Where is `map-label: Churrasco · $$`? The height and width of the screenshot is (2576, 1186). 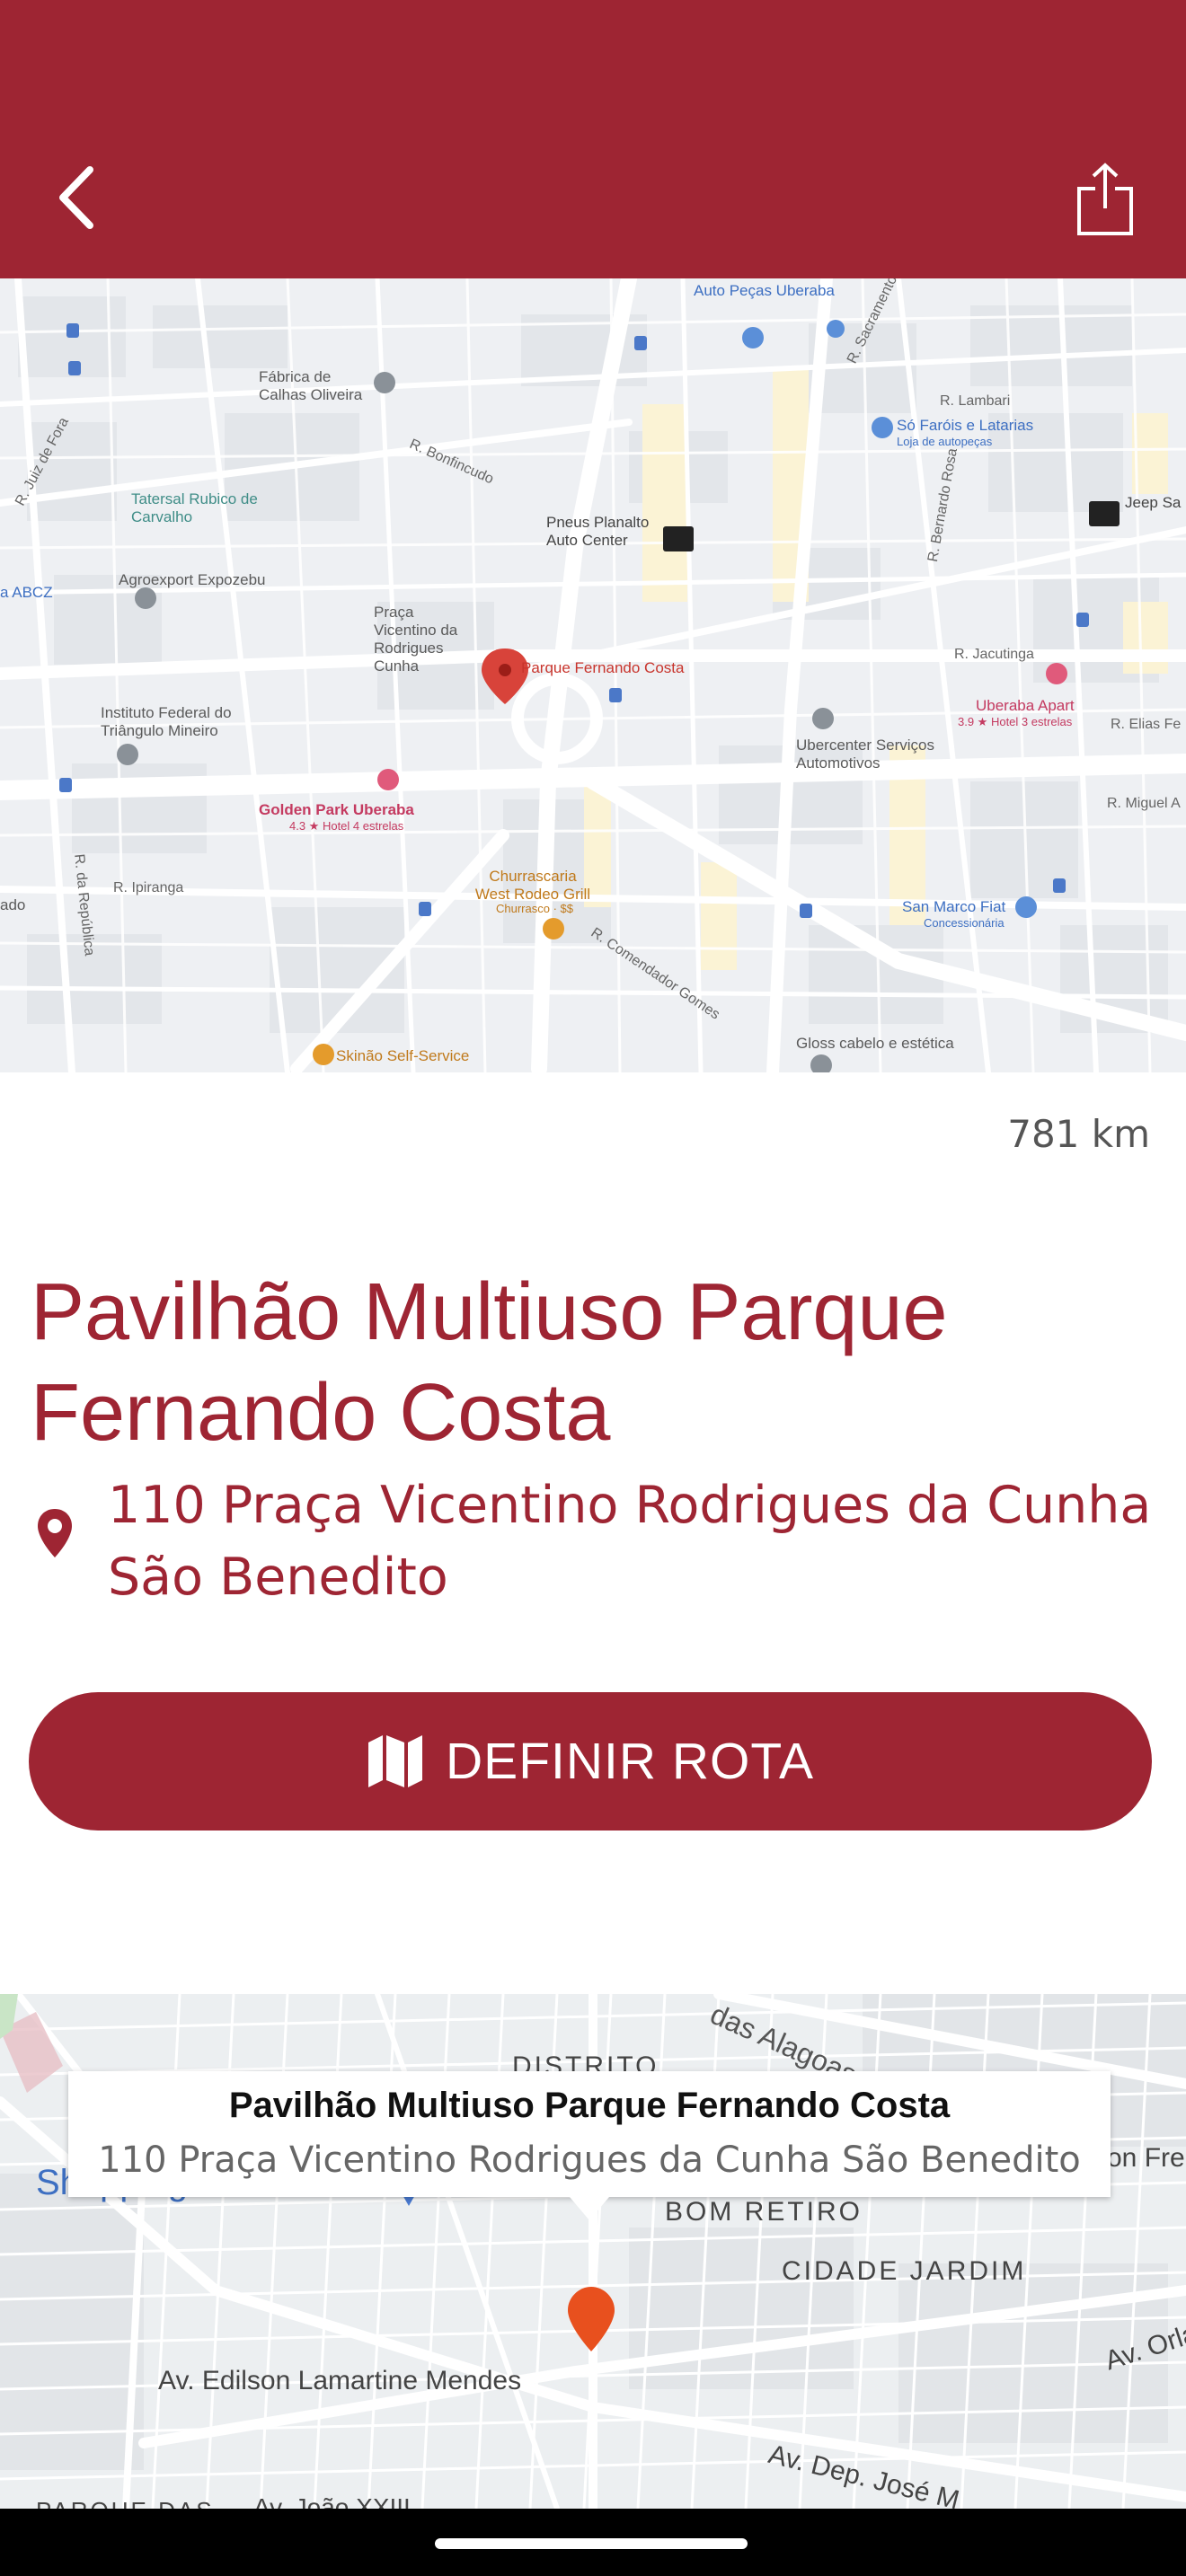
map-label: Churrasco · $$ is located at coordinates (534, 908).